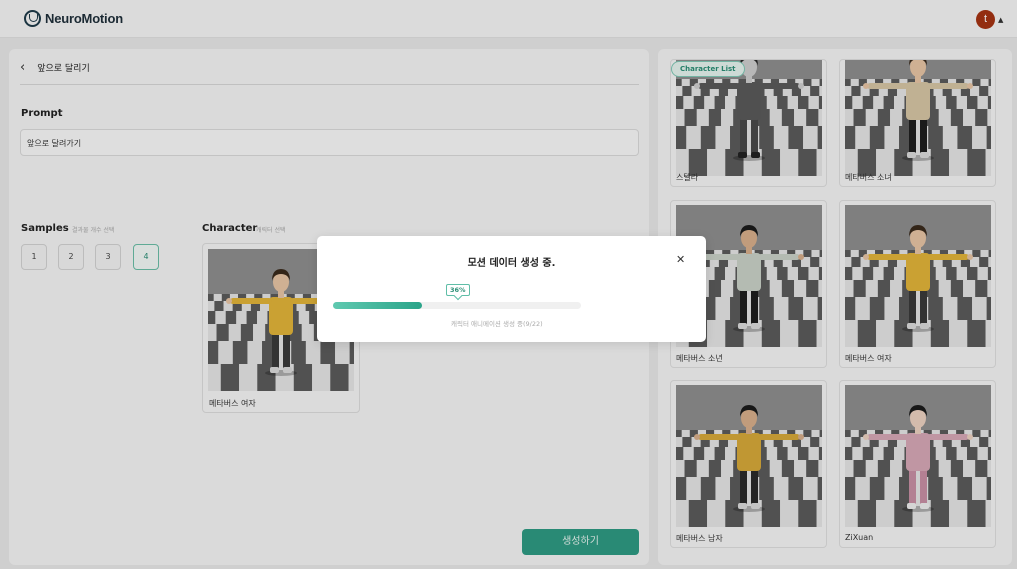 The image size is (1017, 569). What do you see at coordinates (271, 230) in the screenshot?
I see `character-hint: 캐릭터 선택` at bounding box center [271, 230].